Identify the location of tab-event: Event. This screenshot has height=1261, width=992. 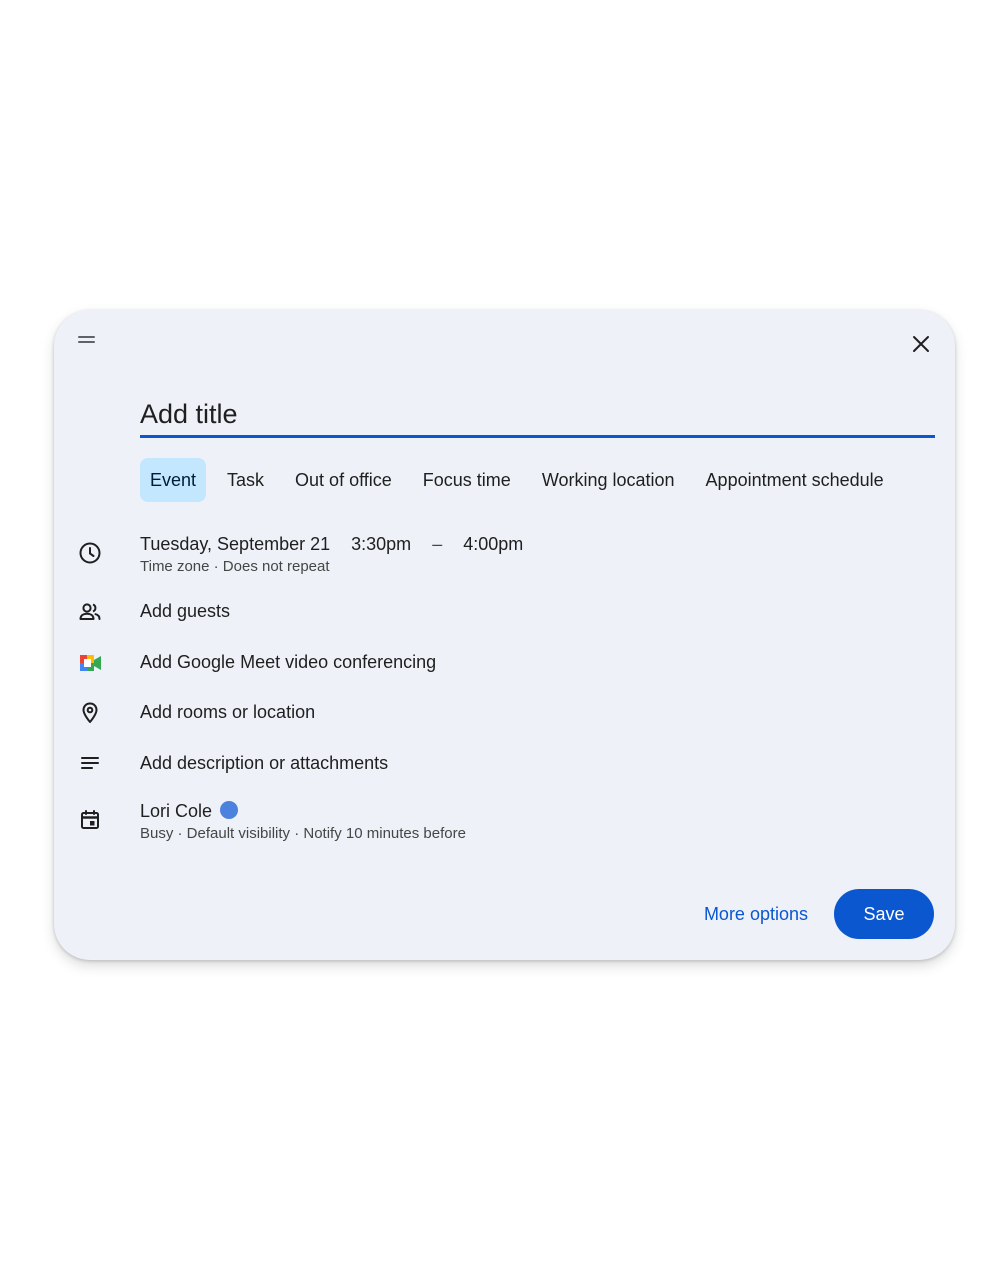
(173, 480).